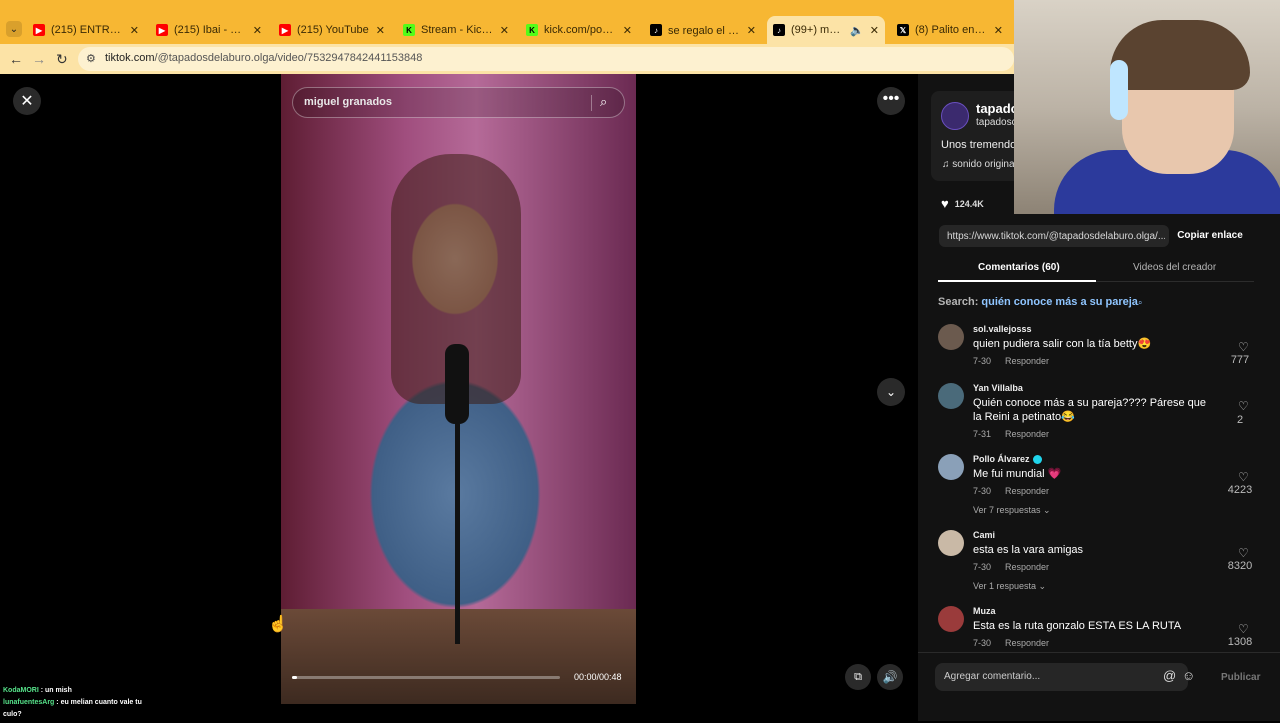  I want to click on like-count: 124.4K, so click(969, 203).